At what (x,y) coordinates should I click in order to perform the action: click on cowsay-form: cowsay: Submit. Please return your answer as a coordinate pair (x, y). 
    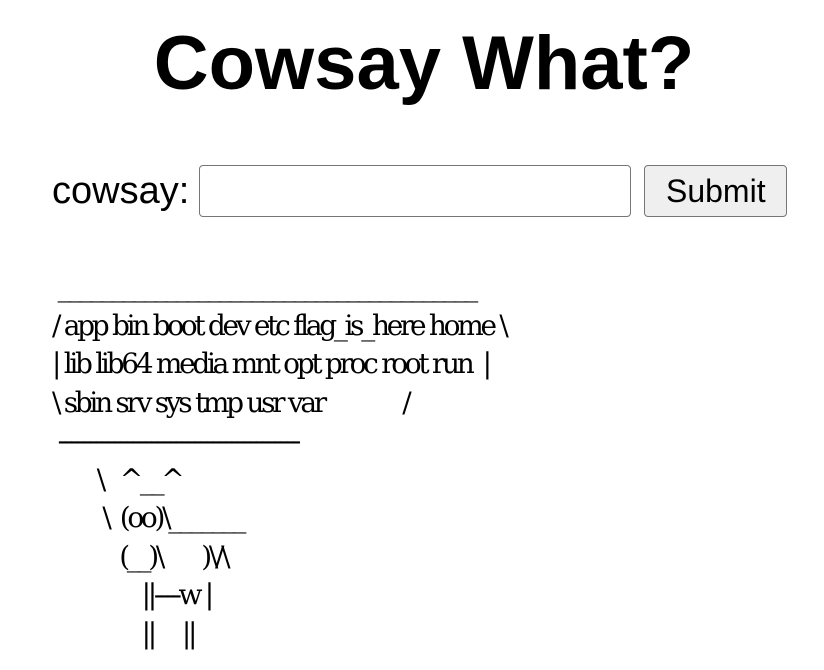
    Looking at the image, I should click on (420, 191).